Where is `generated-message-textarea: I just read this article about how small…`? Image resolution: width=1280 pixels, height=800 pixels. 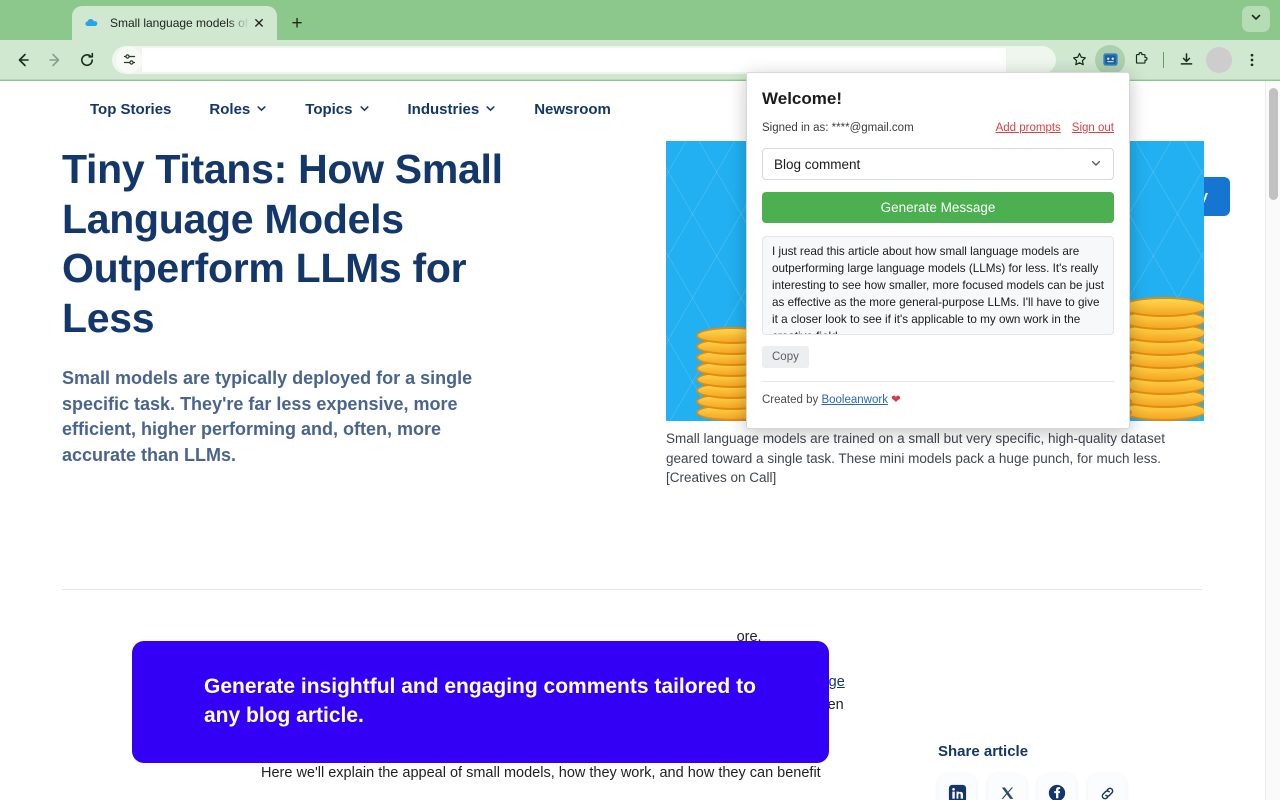
generated-message-textarea: I just read this article about how small… is located at coordinates (938, 285).